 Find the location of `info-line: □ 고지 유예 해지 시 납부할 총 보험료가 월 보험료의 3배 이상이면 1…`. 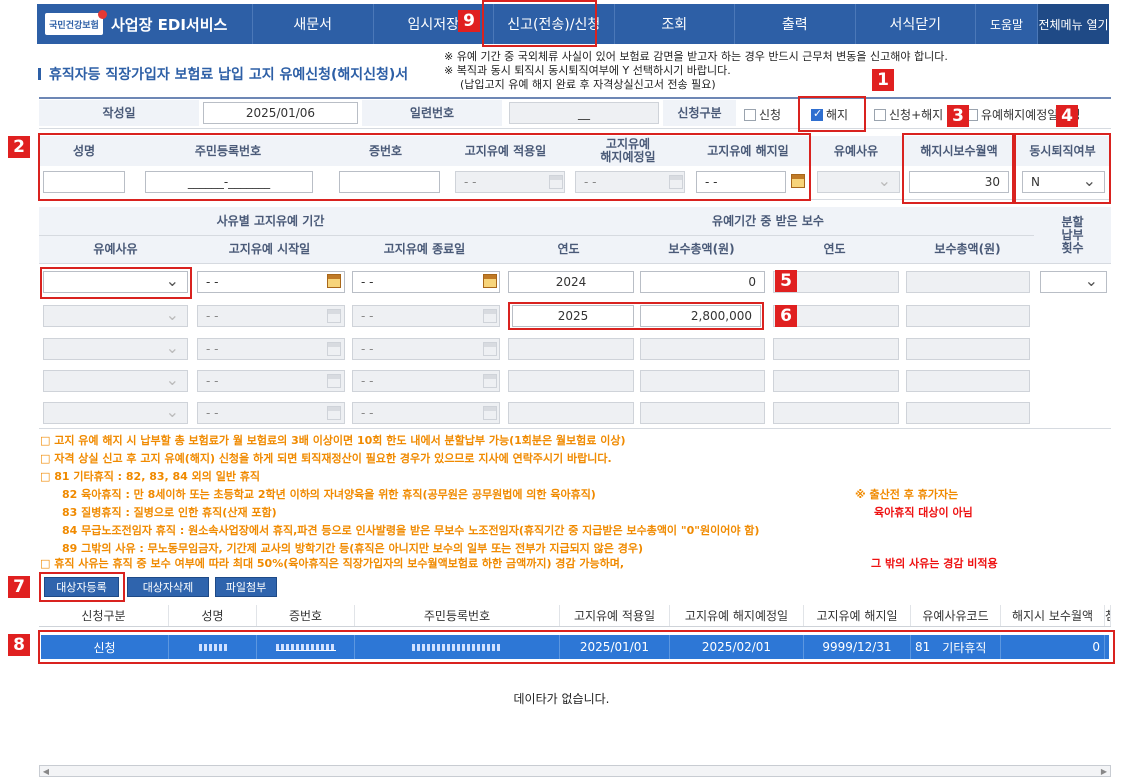

info-line: □ 고지 유예 해지 시 납부할 총 보험료가 월 보험료의 3배 이상이면 1… is located at coordinates (333, 440).